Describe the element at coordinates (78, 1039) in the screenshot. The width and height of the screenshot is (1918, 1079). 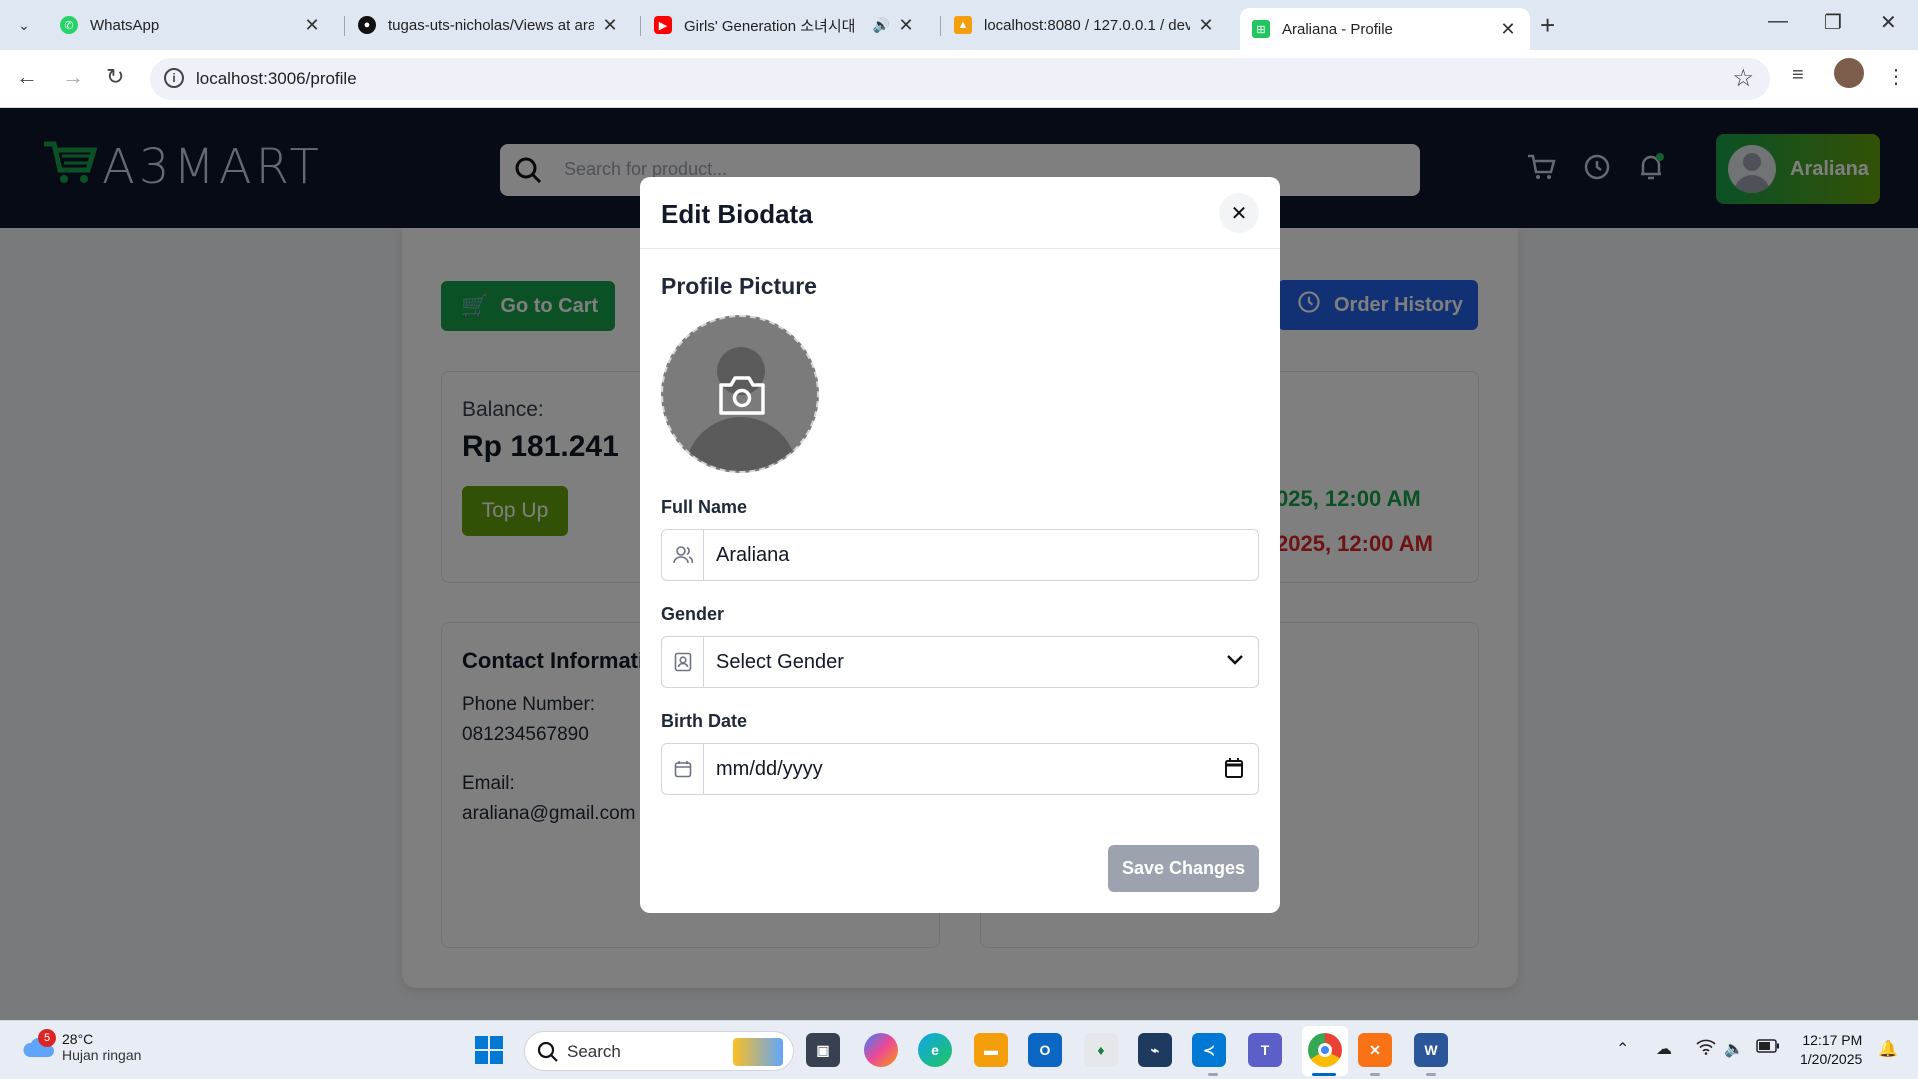
I see `temperature: 28°C` at that location.